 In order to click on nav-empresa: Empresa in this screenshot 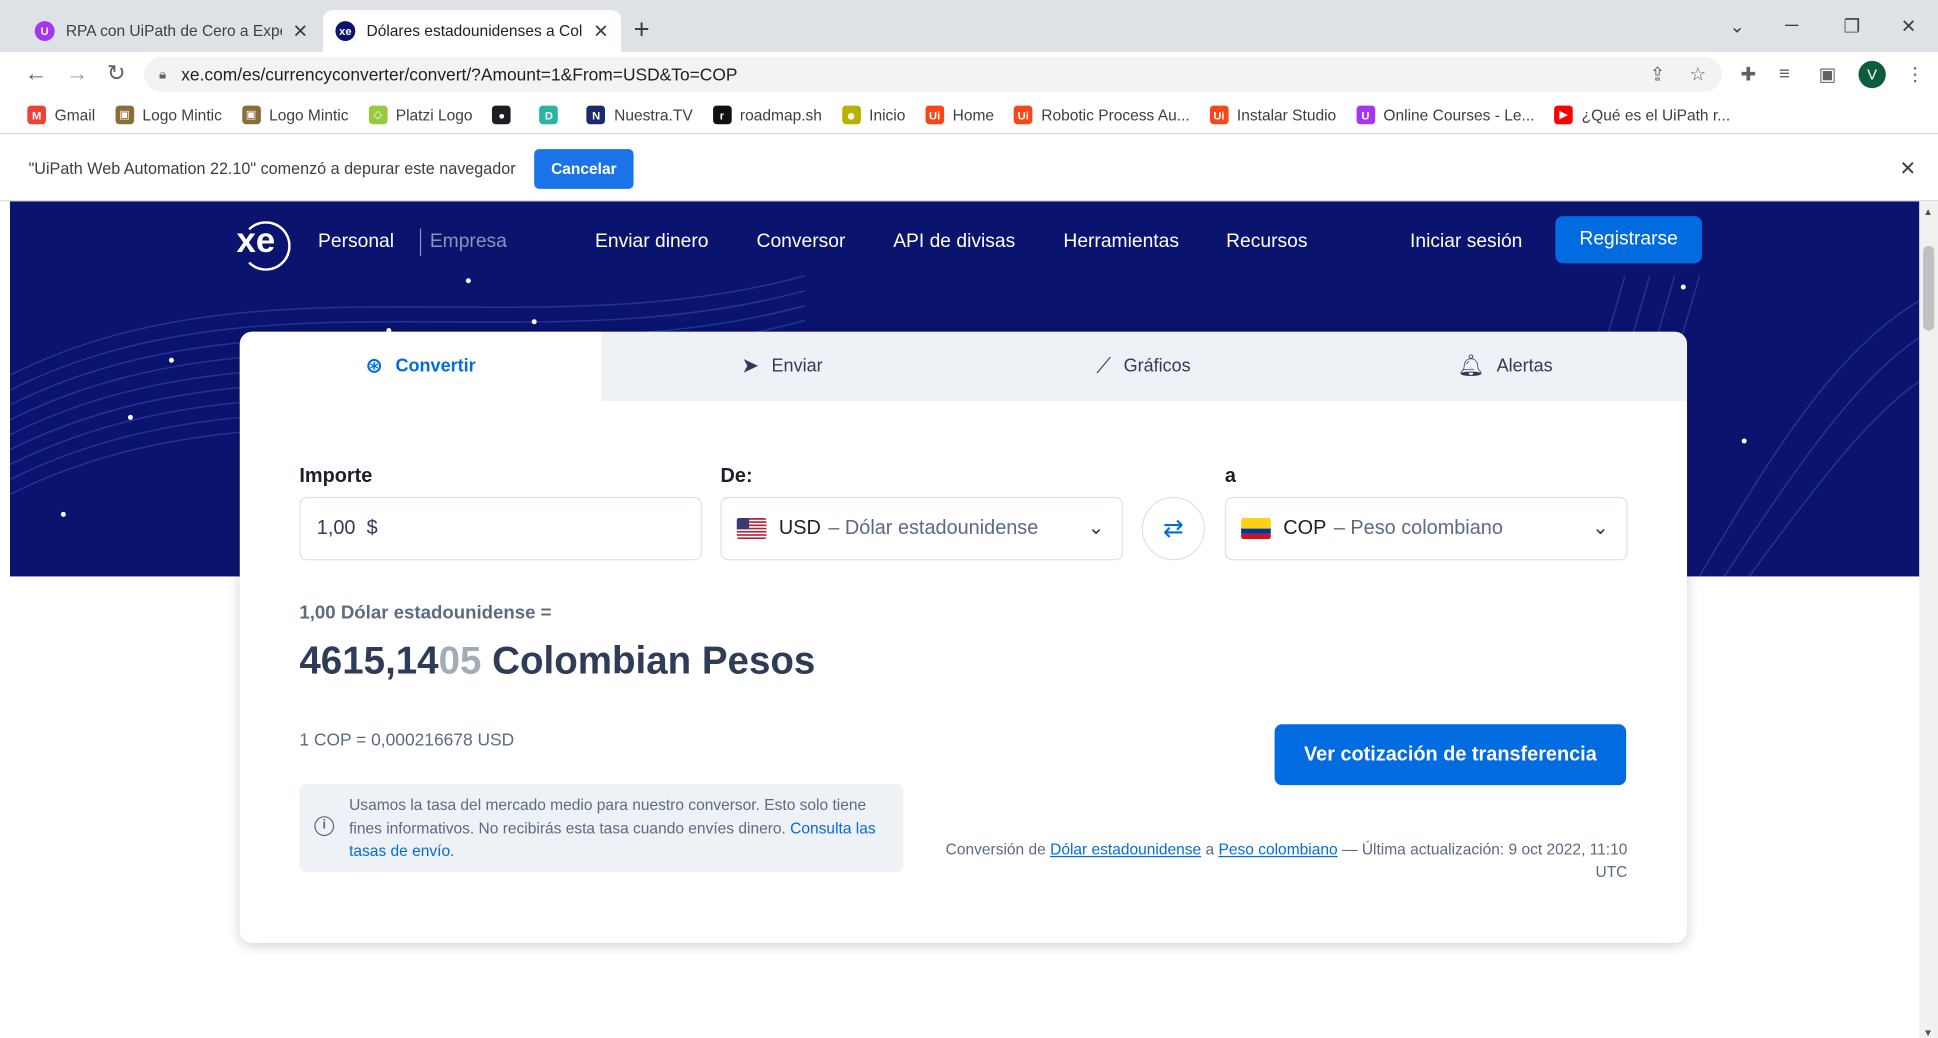, I will do `click(468, 242)`.